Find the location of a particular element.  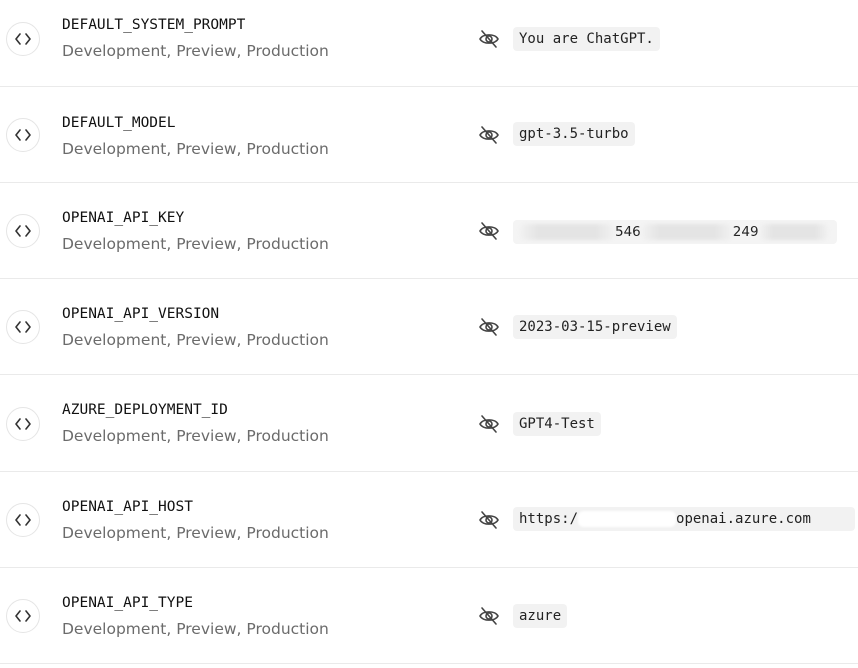

env-var-value: https:/ openai.azure.com is located at coordinates (684, 519).